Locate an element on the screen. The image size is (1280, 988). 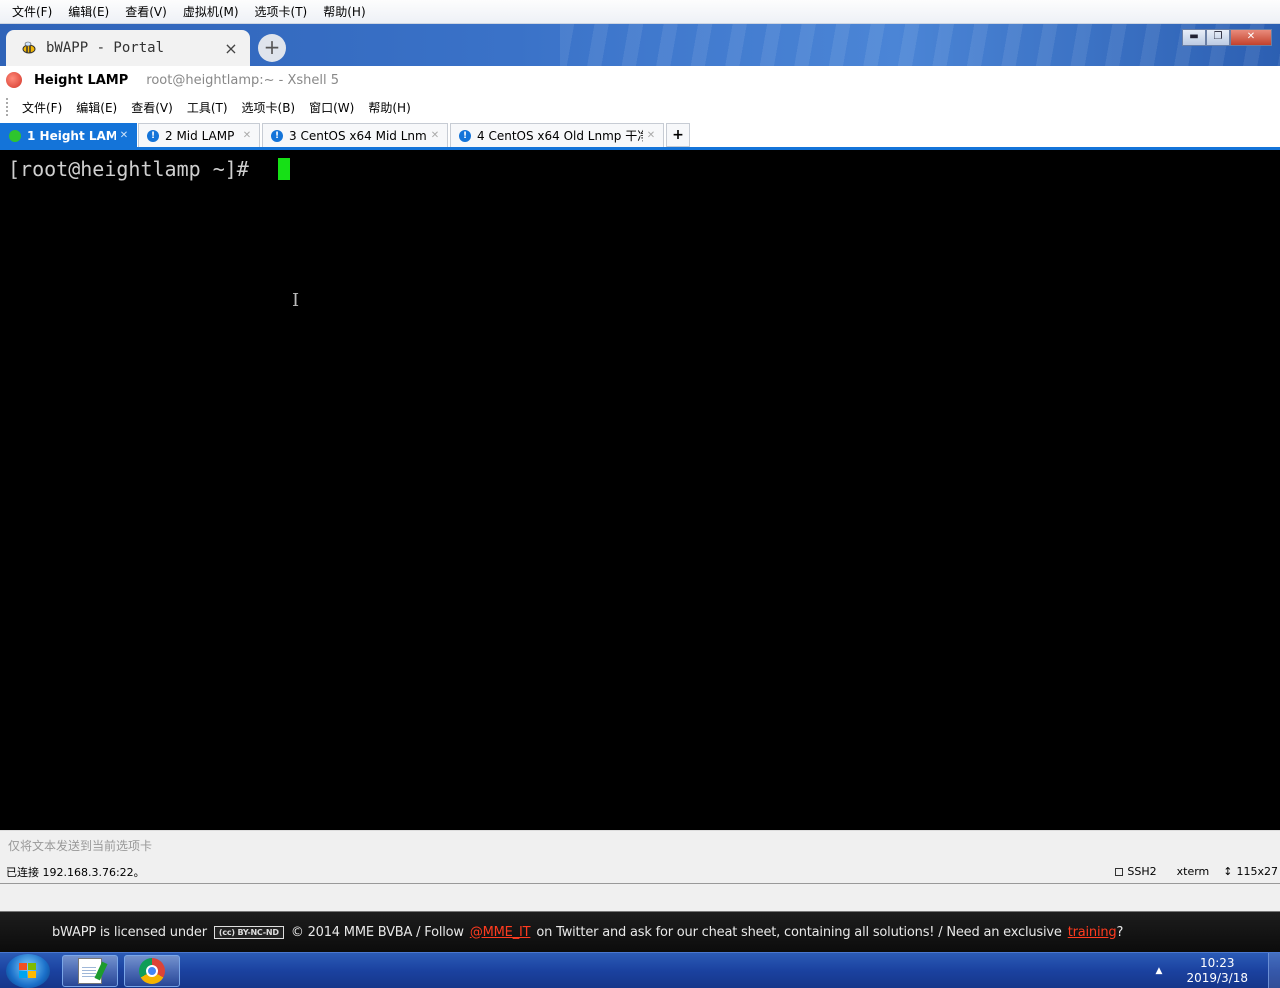
restore-button: ❐ is located at coordinates (1218, 37).